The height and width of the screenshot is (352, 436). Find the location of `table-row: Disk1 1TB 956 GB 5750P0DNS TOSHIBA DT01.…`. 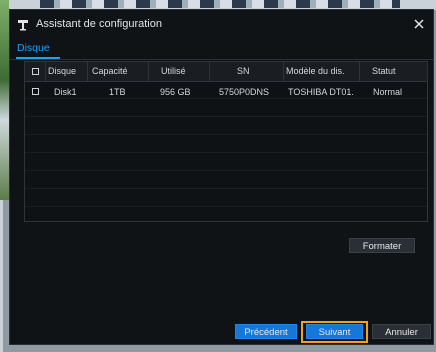

table-row: Disk1 1TB 956 GB 5750P0DNS TOSHIBA DT01.… is located at coordinates (226, 92).